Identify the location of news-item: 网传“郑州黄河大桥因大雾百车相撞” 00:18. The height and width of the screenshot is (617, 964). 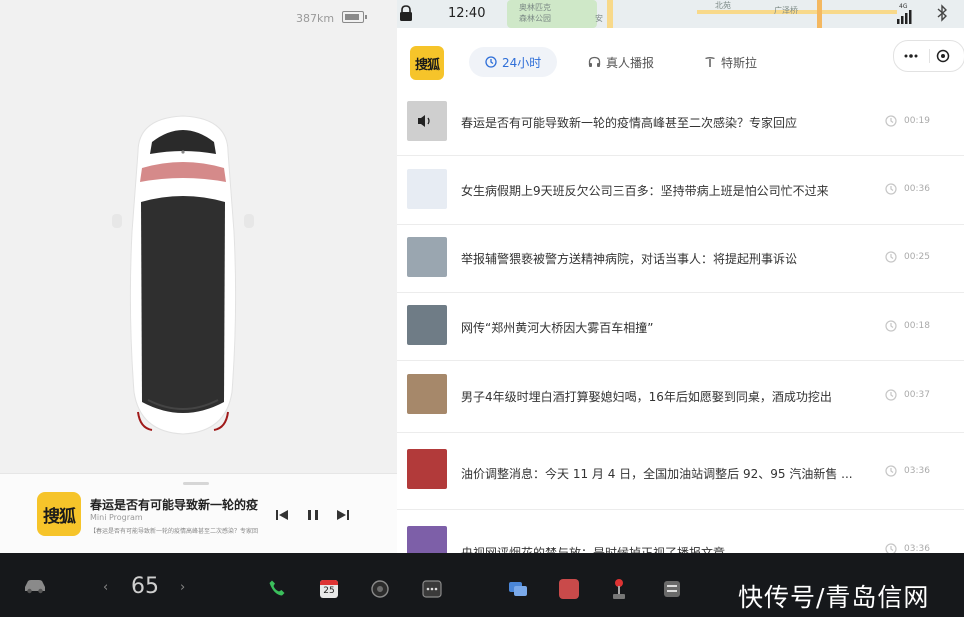
(680, 327).